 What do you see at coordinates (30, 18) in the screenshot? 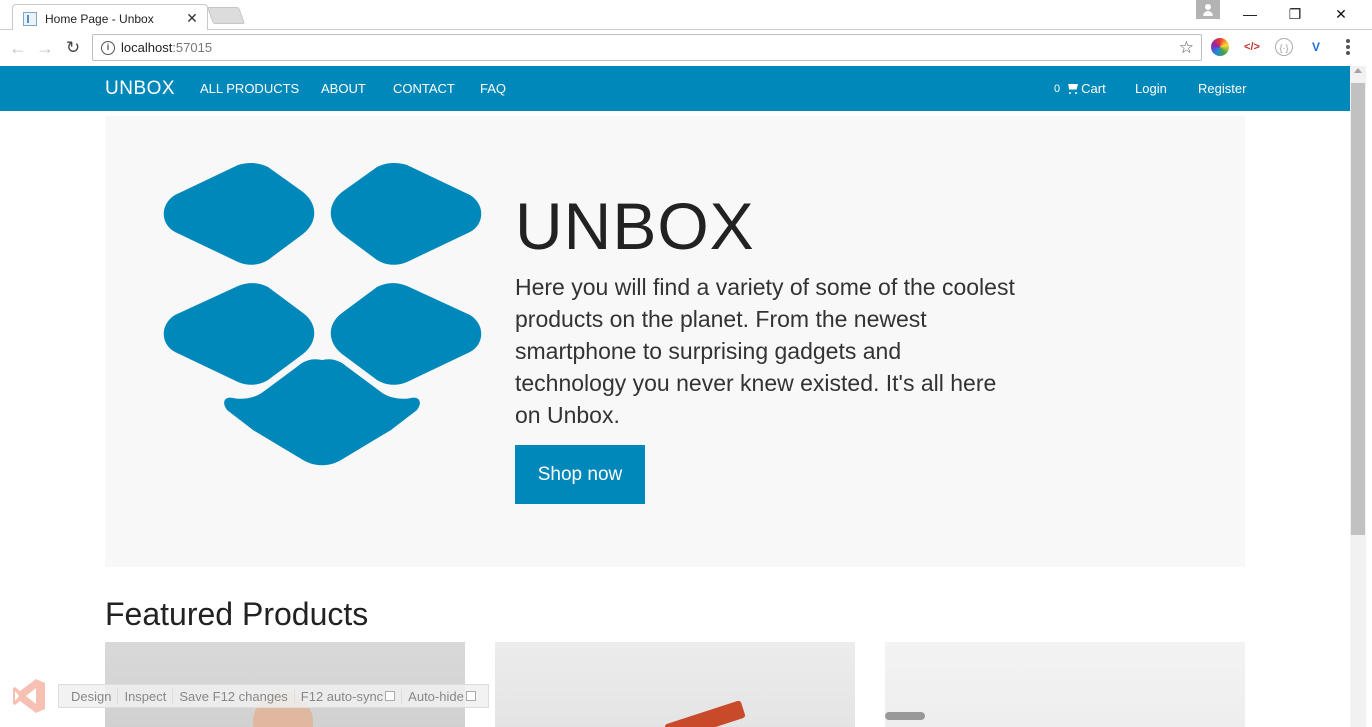
I see `page-favicon-icon` at bounding box center [30, 18].